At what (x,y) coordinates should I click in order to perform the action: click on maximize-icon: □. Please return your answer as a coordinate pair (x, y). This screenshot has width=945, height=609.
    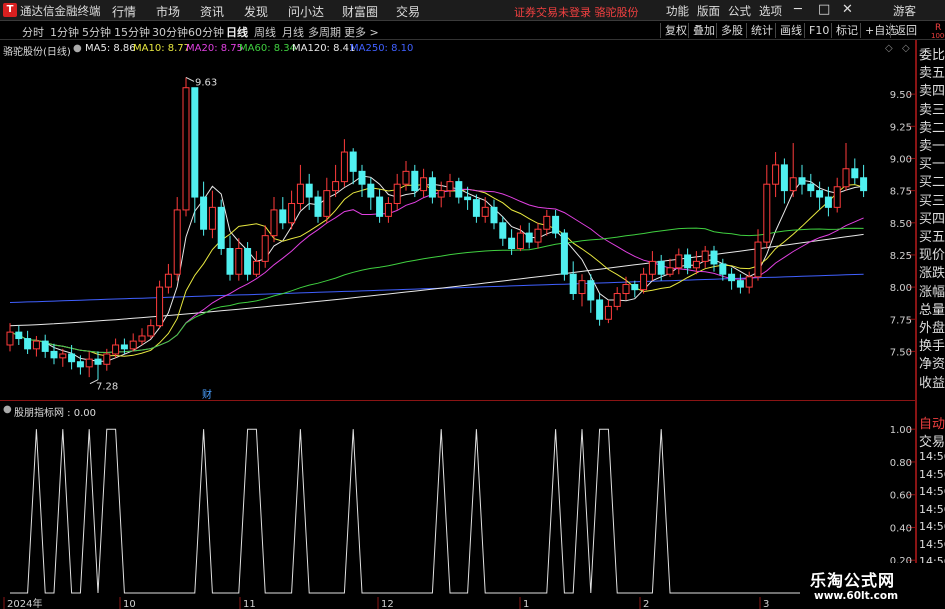
    Looking at the image, I should click on (824, 9).